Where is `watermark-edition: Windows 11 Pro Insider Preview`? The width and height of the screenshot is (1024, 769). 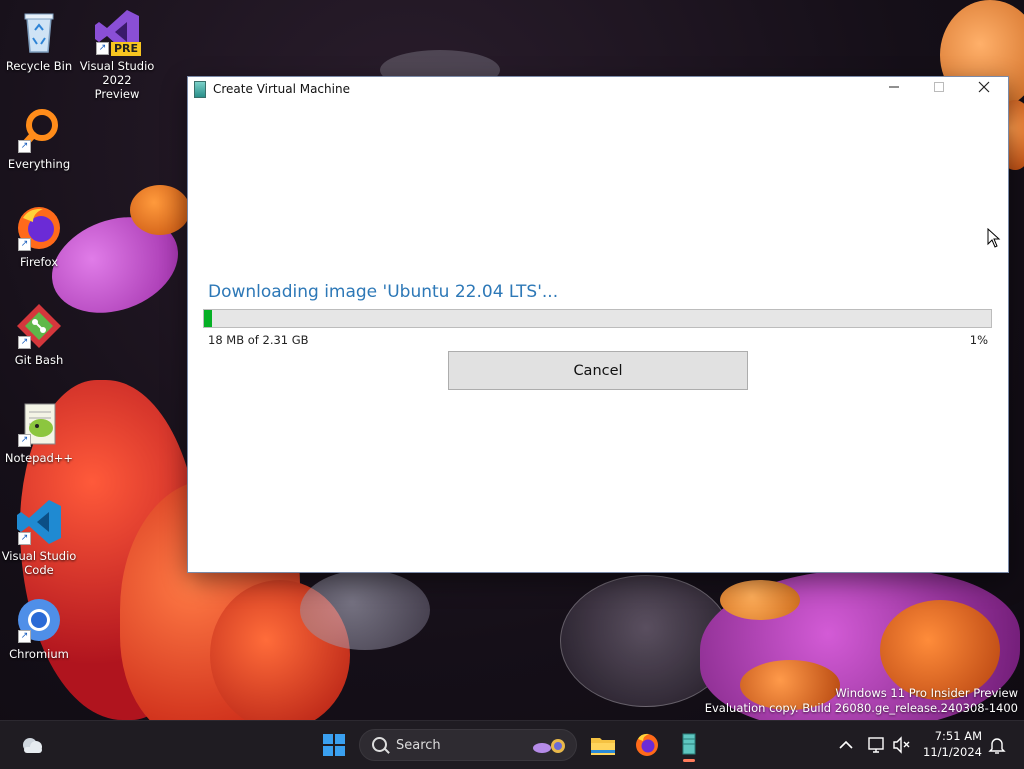 watermark-edition: Windows 11 Pro Insider Preview is located at coordinates (926, 693).